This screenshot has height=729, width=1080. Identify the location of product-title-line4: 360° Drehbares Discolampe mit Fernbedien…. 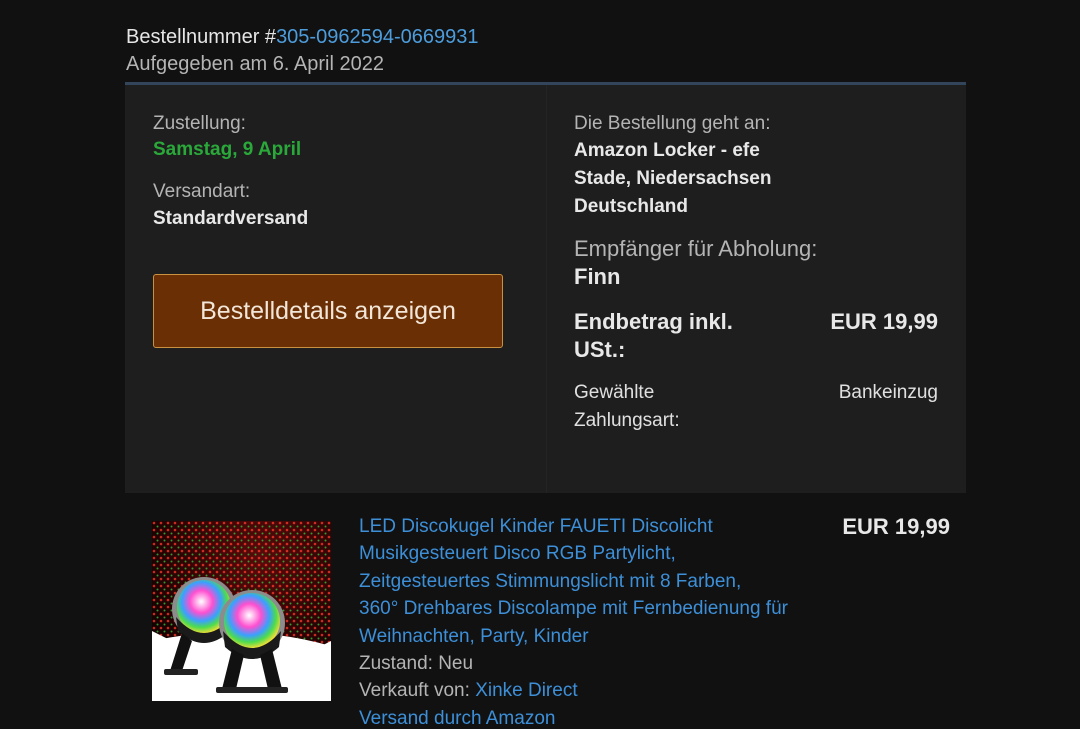
(594, 608).